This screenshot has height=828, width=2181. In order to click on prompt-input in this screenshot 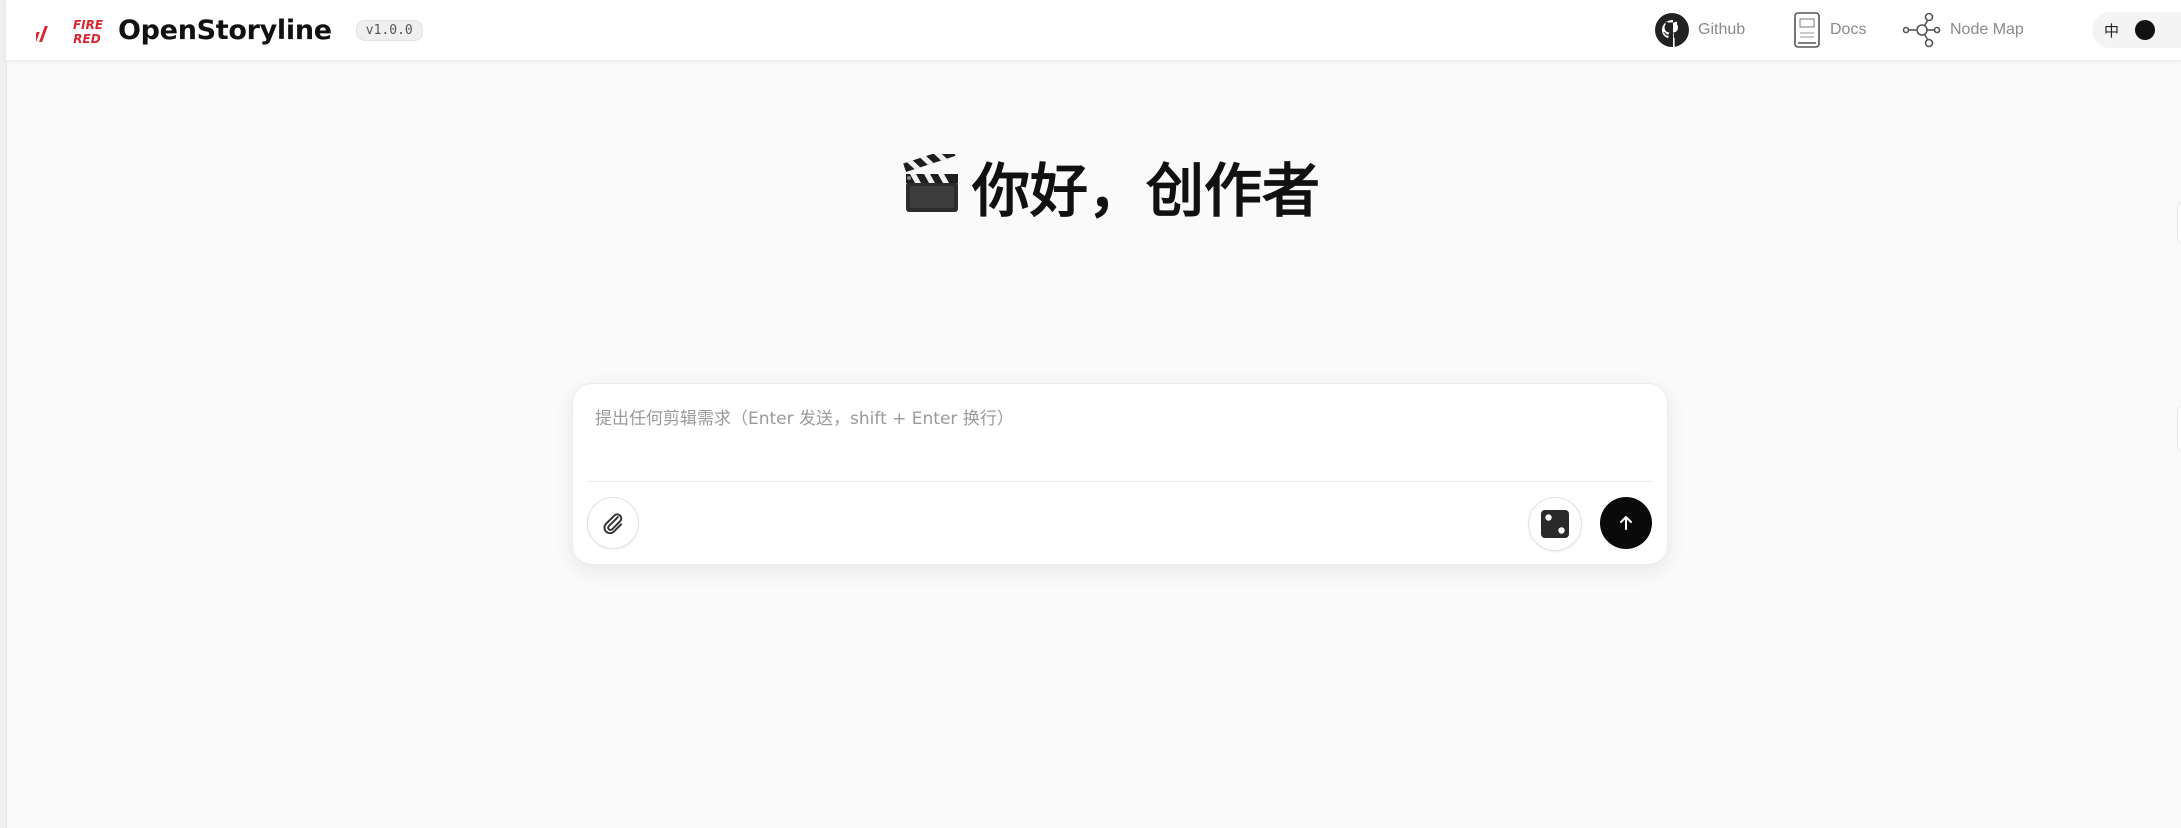, I will do `click(1115, 424)`.